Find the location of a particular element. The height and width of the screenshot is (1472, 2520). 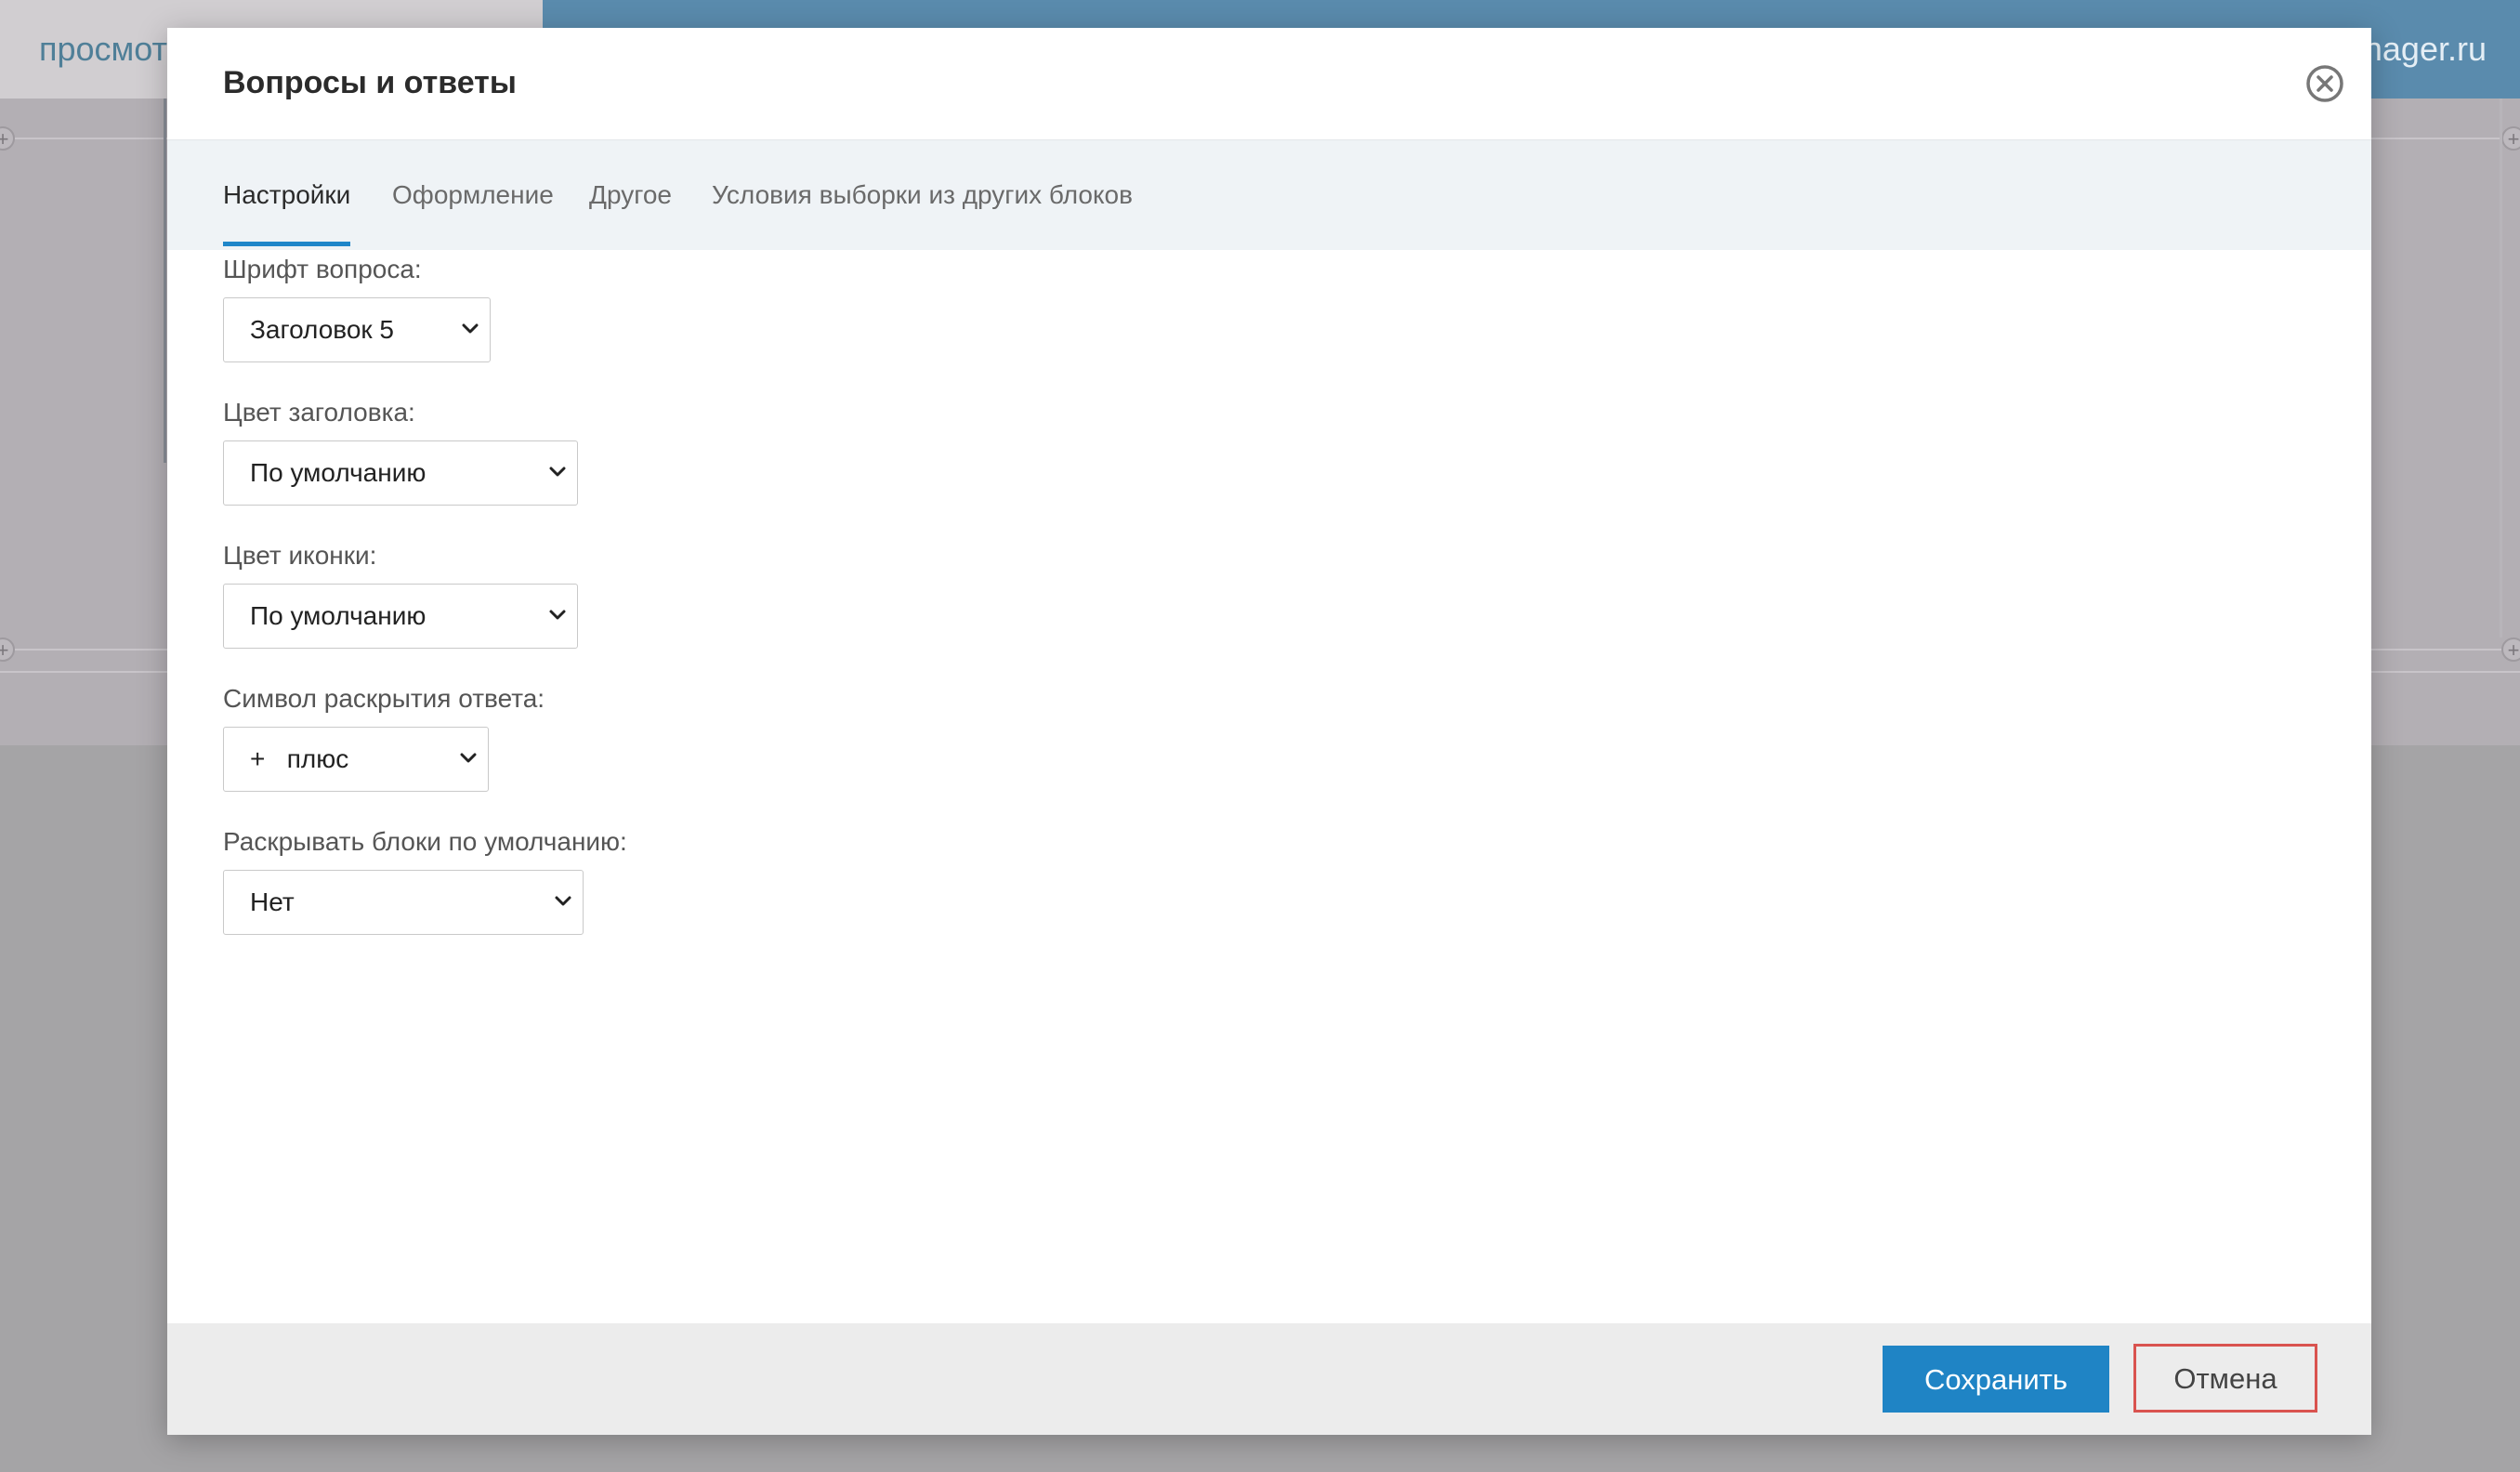

expand-default-select: Нет is located at coordinates (403, 902).